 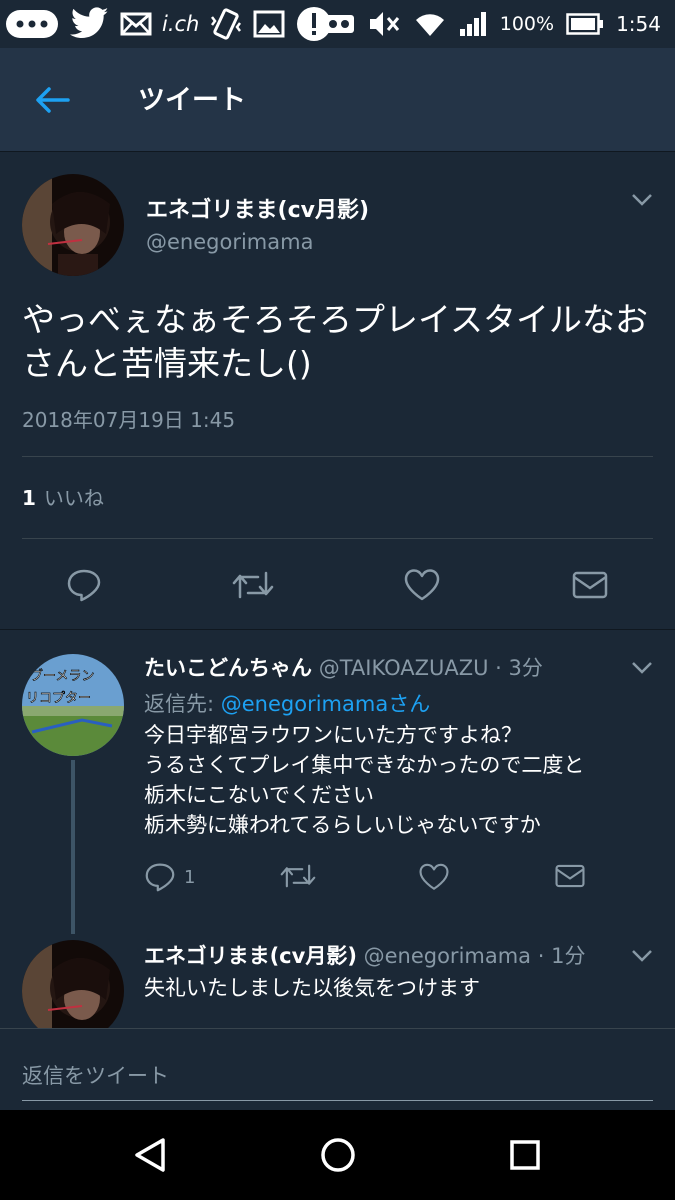 What do you see at coordinates (585, 24) in the screenshot?
I see `battery-icon` at bounding box center [585, 24].